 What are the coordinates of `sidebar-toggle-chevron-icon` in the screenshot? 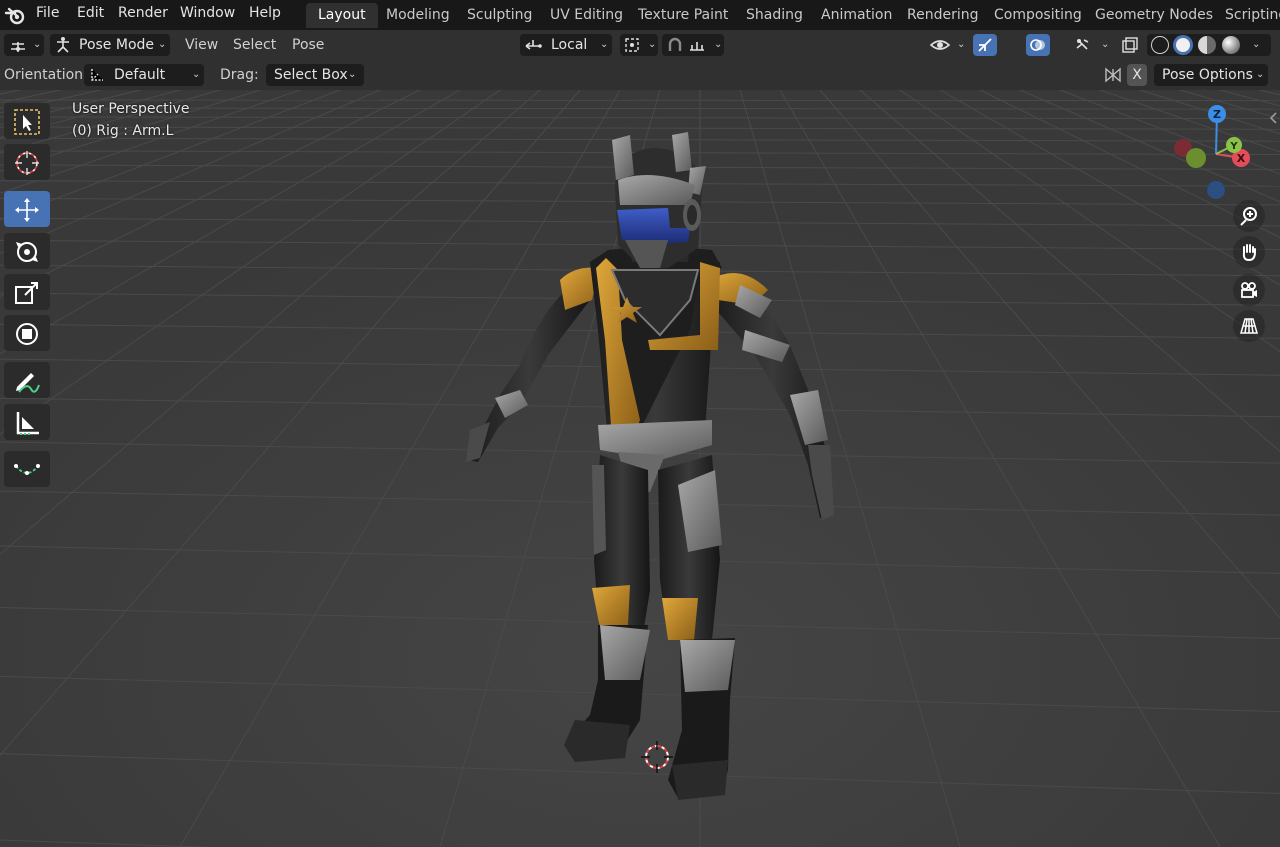 It's located at (1273, 118).